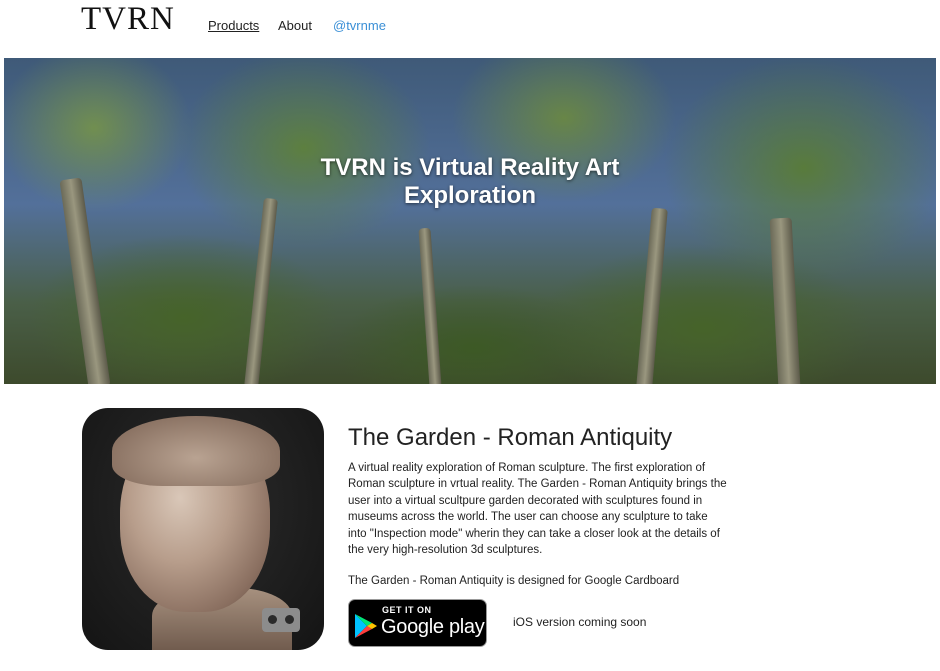 This screenshot has height=671, width=940. I want to click on product-title: The Garden - Roman Antiquity, so click(510, 437).